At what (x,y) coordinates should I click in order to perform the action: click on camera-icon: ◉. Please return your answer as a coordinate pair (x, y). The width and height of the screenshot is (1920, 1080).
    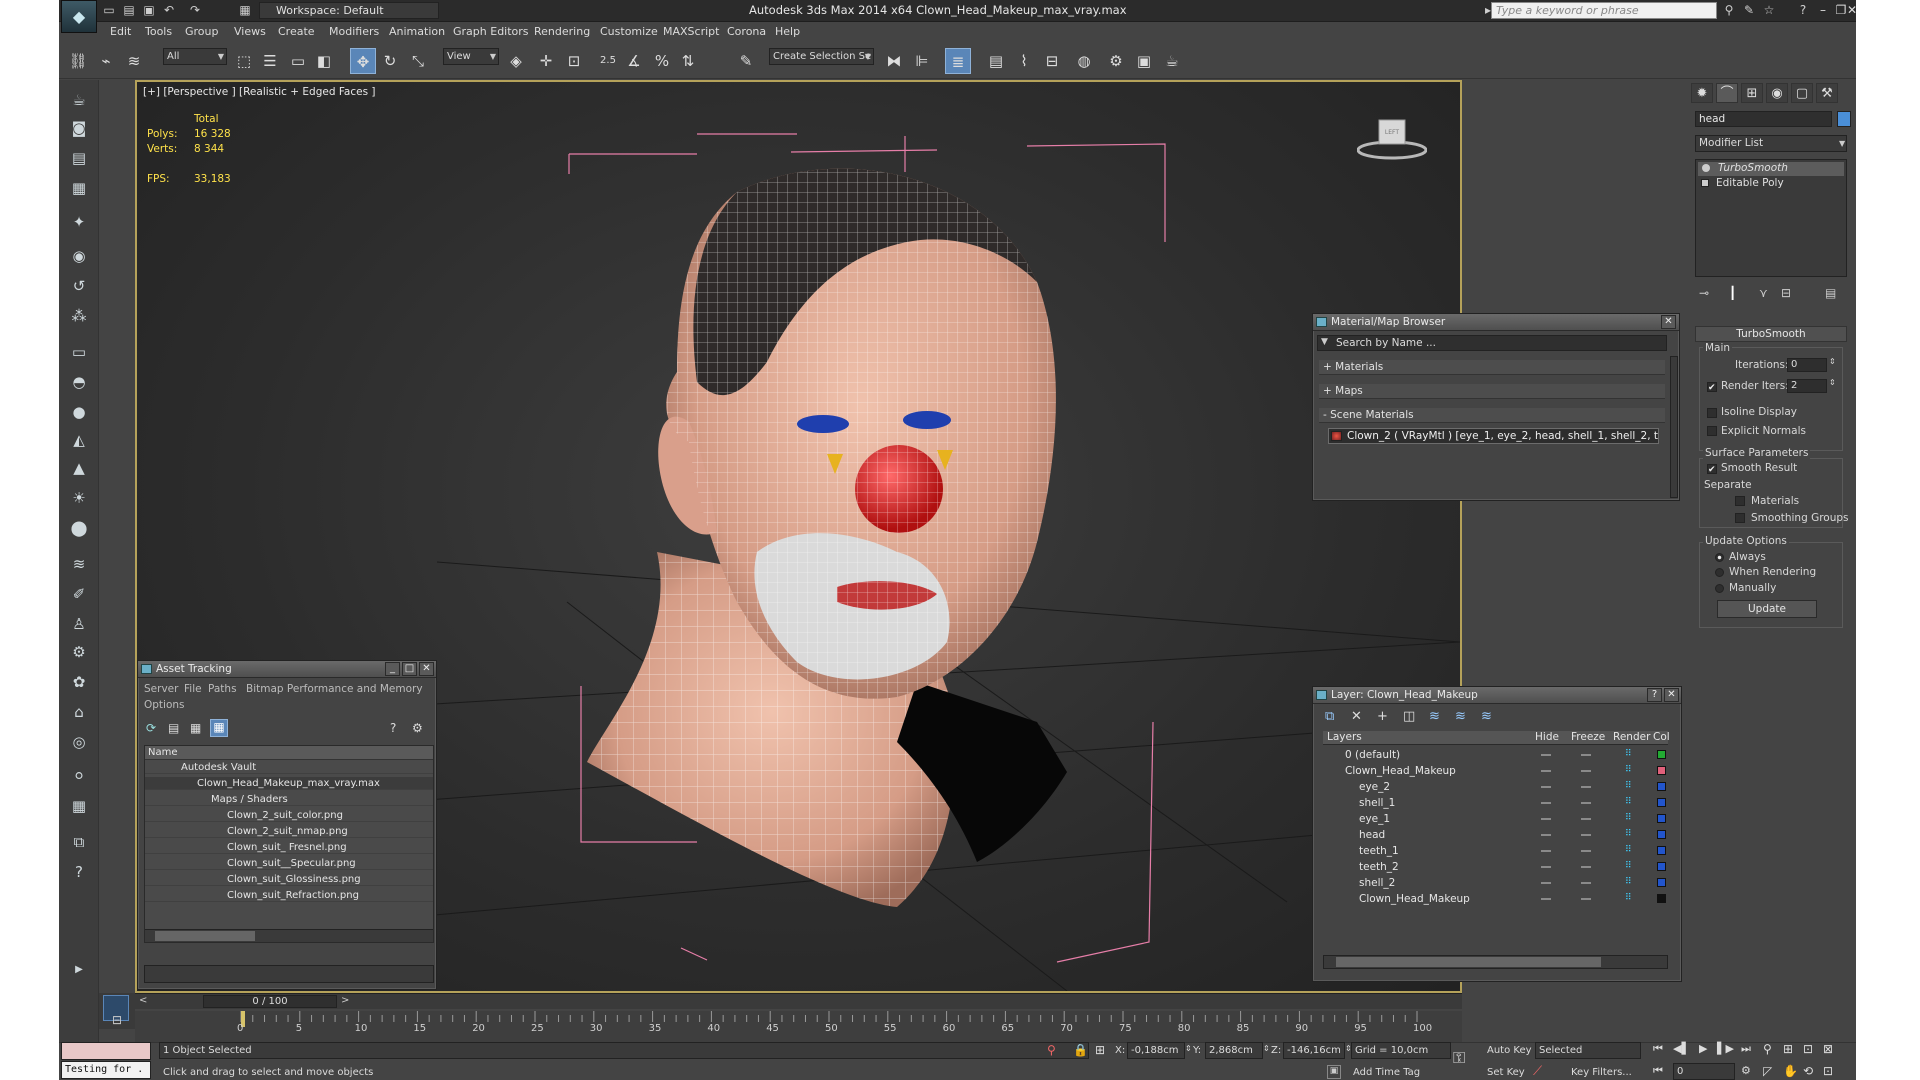
    Looking at the image, I should click on (79, 256).